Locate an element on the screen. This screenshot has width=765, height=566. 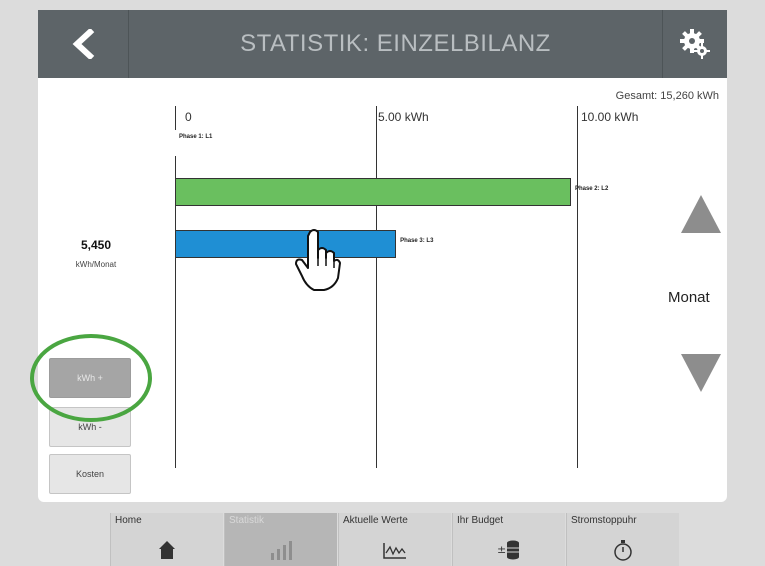
bar-label-phase-1: Phase 1: L1 is located at coordinates (196, 137).